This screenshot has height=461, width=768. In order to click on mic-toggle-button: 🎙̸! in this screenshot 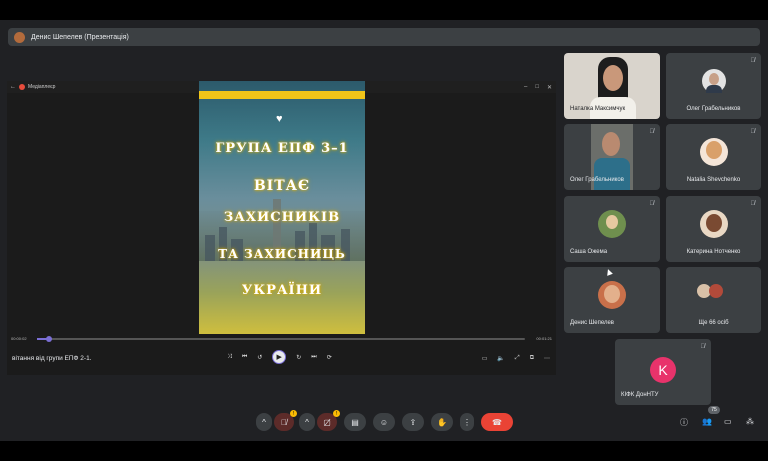, I will do `click(285, 420)`.